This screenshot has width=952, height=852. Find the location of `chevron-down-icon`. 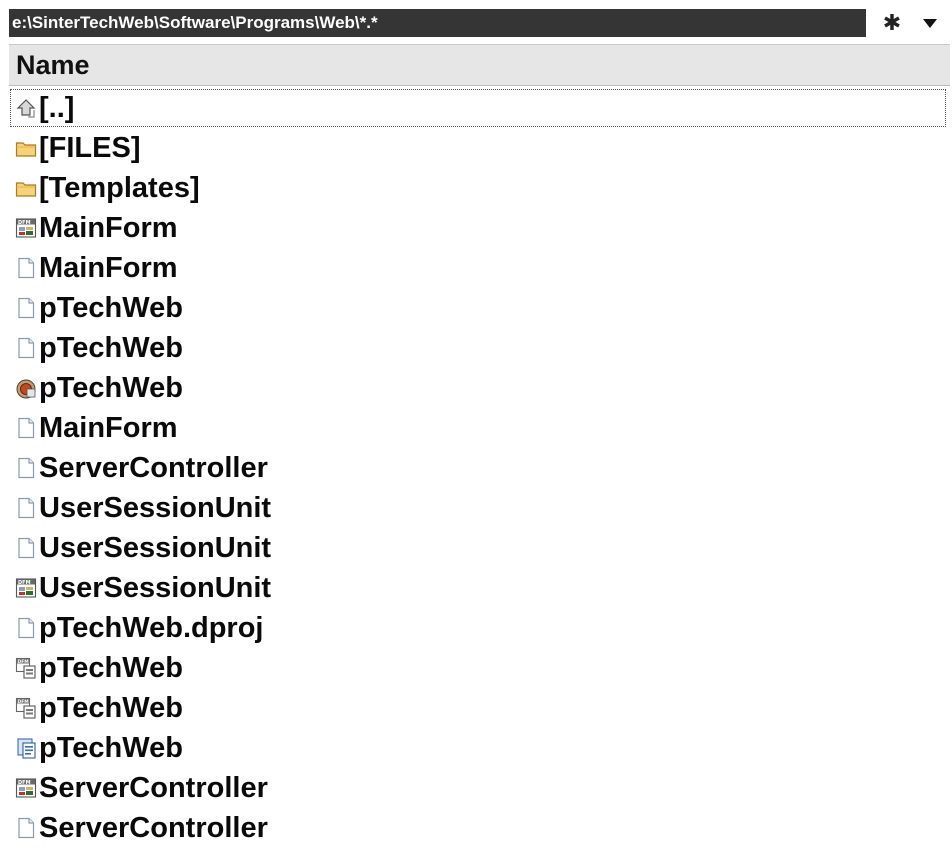

chevron-down-icon is located at coordinates (930, 23).